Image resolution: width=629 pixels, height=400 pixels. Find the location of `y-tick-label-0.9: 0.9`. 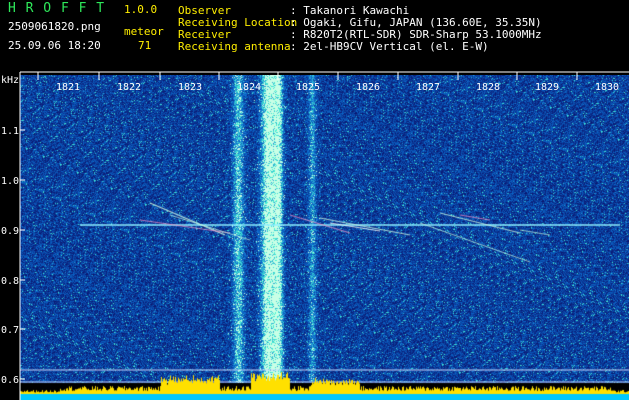

y-tick-label-0.9: 0.9 is located at coordinates (10, 231).